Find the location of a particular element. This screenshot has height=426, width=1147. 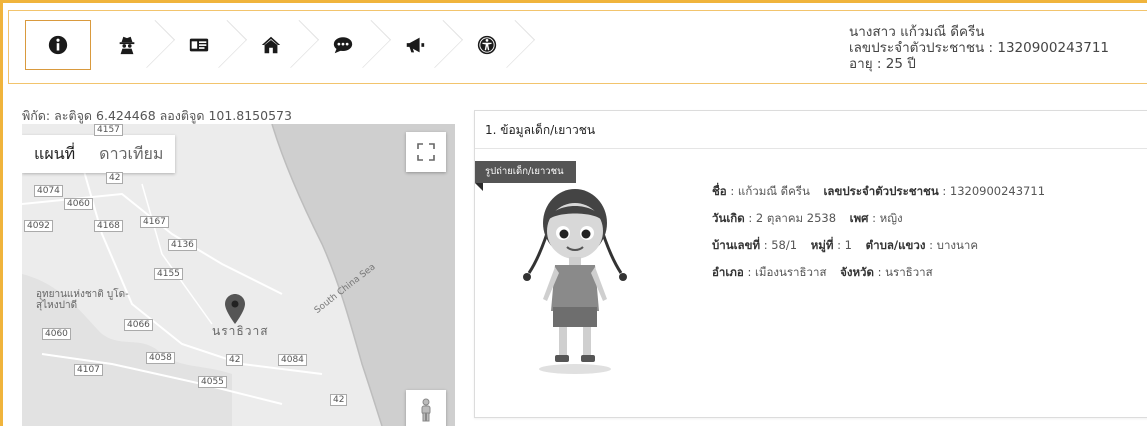

road-label: 4136 is located at coordinates (182, 245).